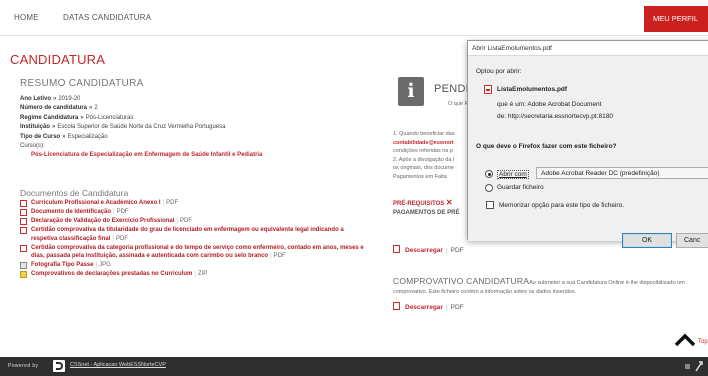  I want to click on nav-home: HOME, so click(26, 17).